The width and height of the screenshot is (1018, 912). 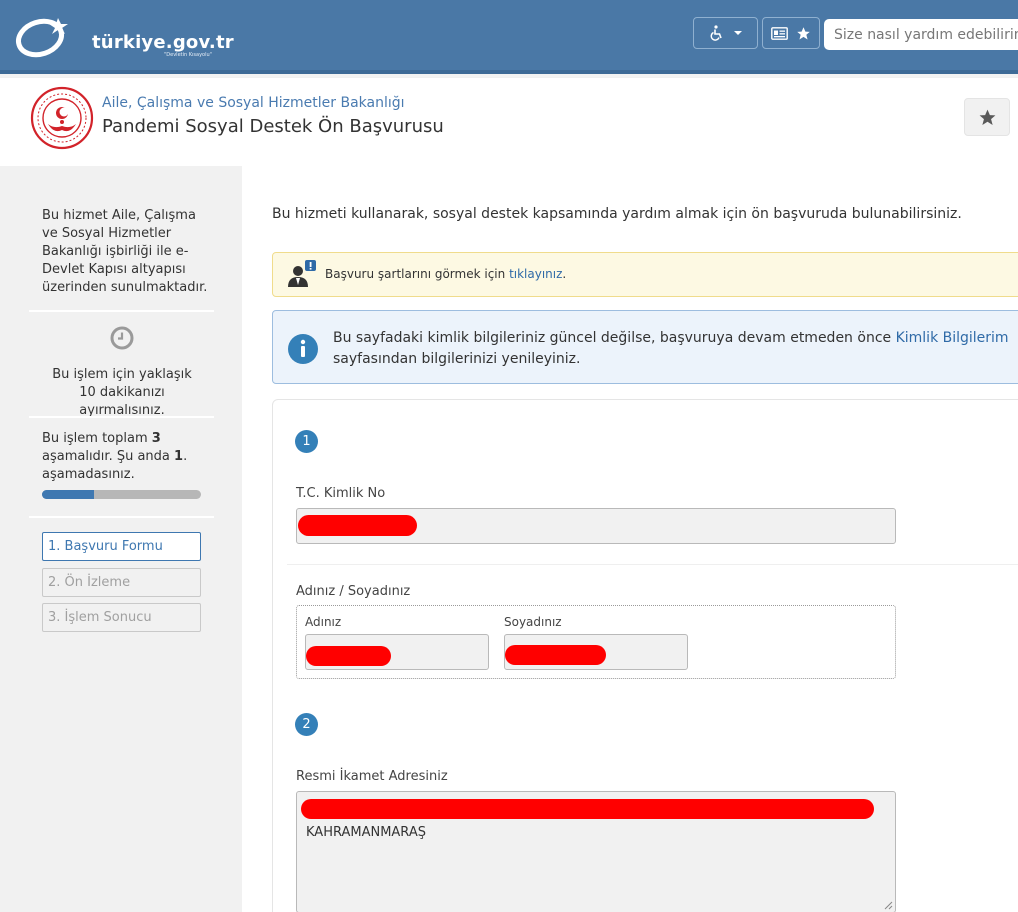 I want to click on site-logo-text: türkiye.gov.tr, so click(x=163, y=42).